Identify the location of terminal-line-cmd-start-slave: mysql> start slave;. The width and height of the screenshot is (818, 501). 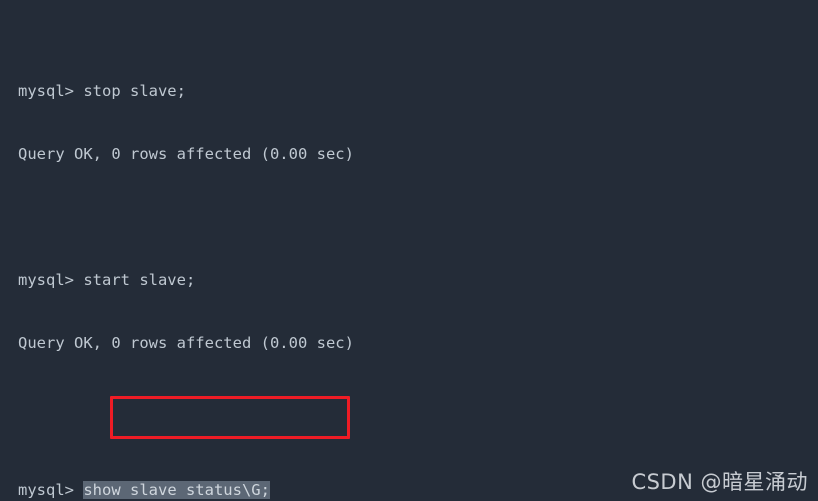
(107, 280).